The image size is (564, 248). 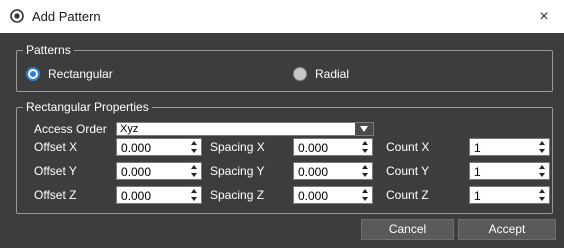 What do you see at coordinates (477, 172) in the screenshot?
I see `count-y-value: 1` at bounding box center [477, 172].